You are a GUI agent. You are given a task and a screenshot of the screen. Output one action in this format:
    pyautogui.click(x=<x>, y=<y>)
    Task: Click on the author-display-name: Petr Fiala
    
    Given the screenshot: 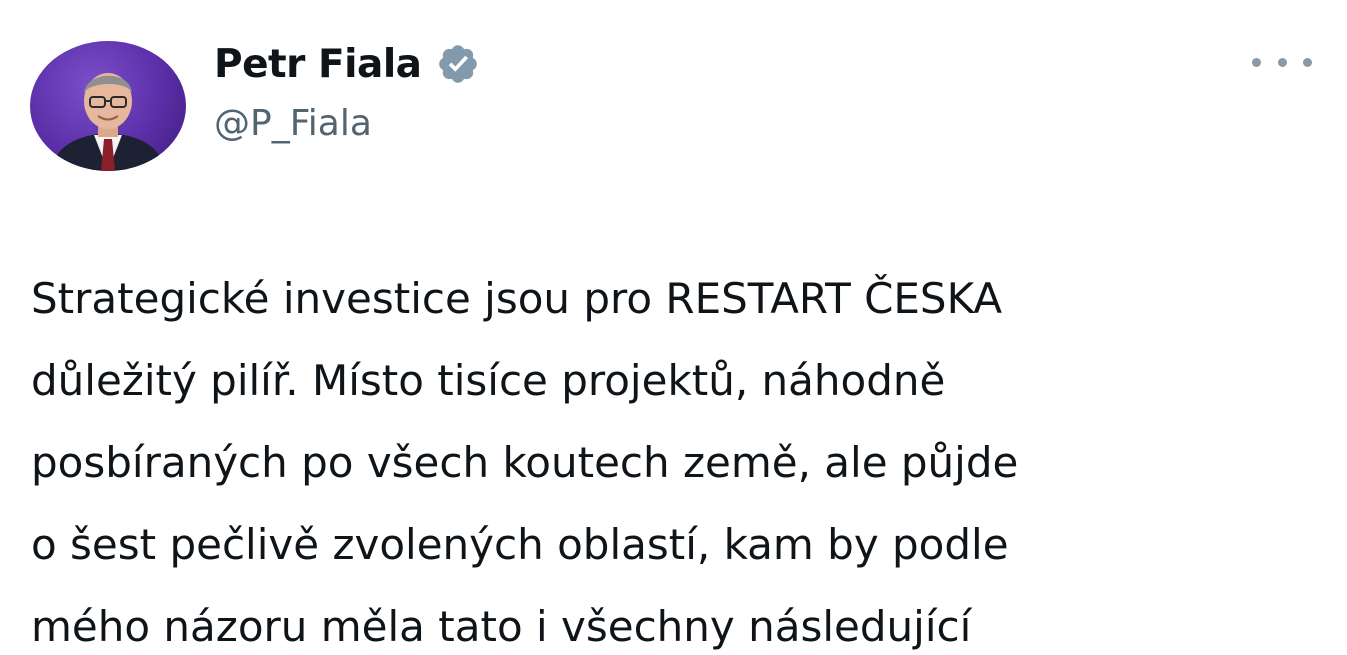 What is the action you would take?
    pyautogui.click(x=318, y=64)
    